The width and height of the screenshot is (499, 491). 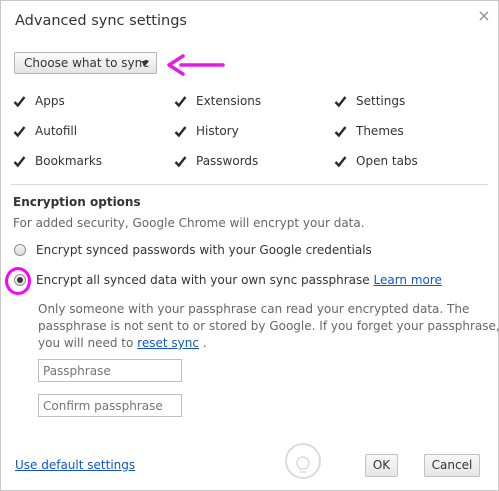 What do you see at coordinates (452, 465) in the screenshot?
I see `cancel-button: Cancel` at bounding box center [452, 465].